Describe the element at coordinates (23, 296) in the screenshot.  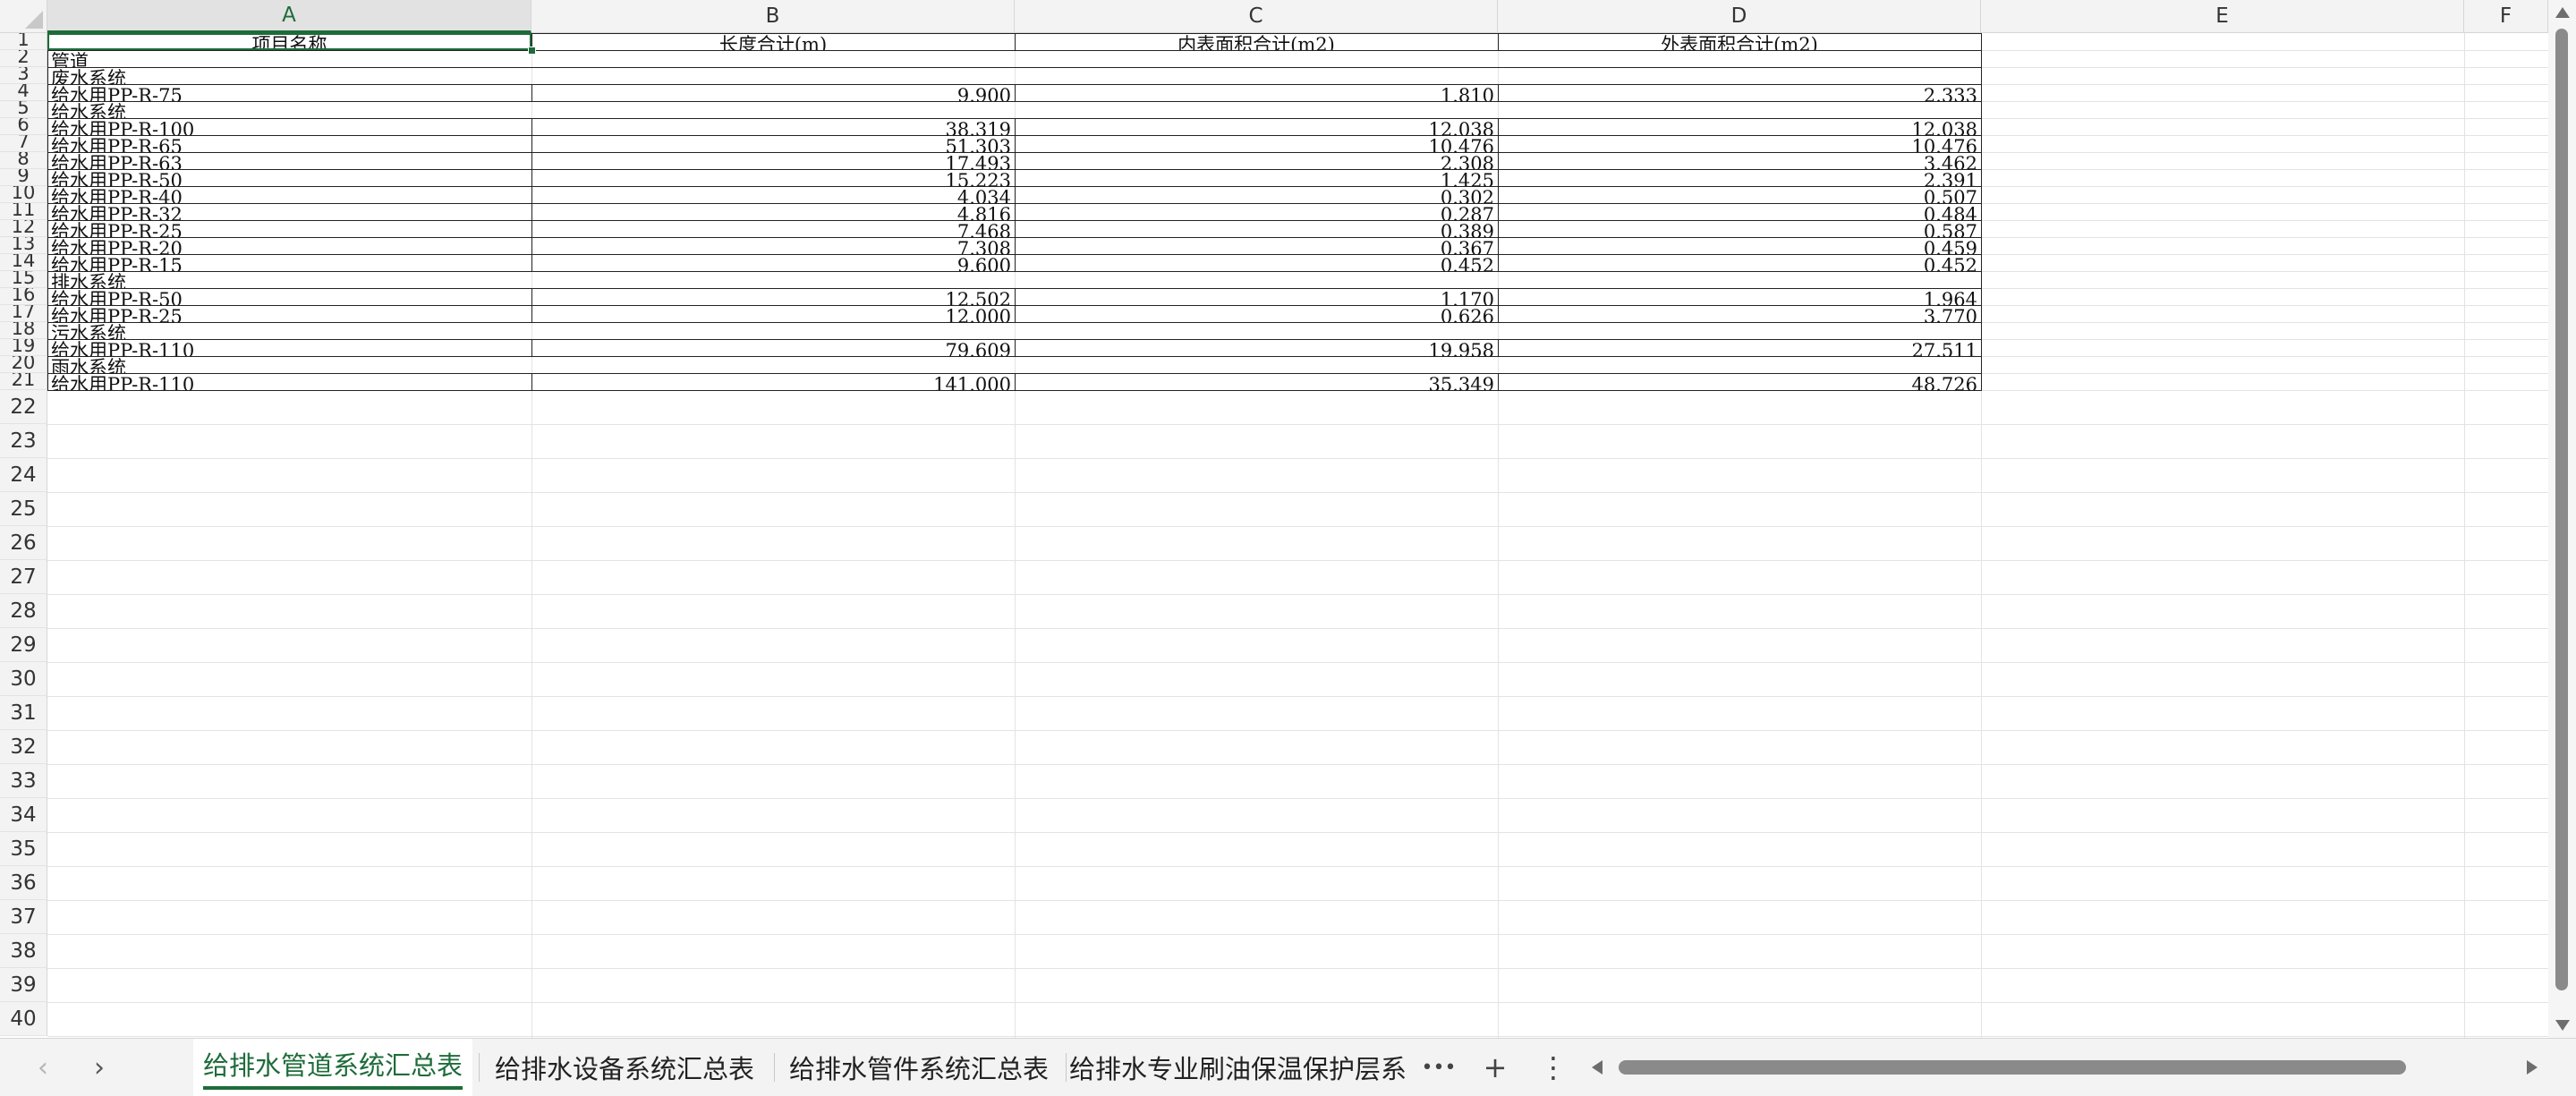
I see `row-header-16: 16` at that location.